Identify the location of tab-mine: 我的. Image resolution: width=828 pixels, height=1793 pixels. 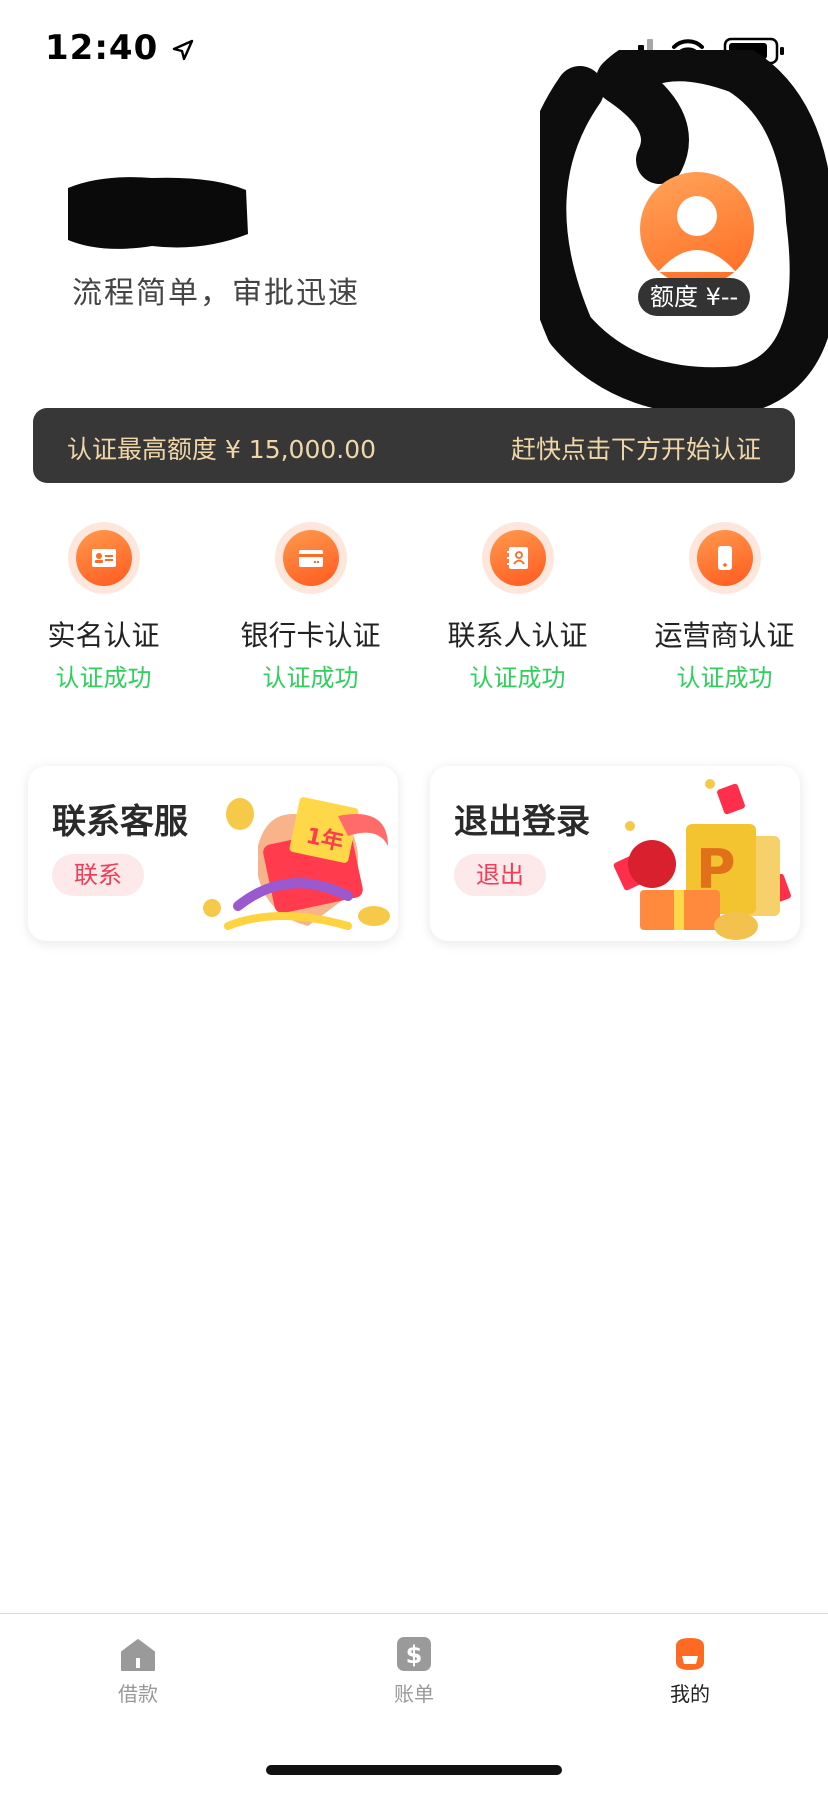
(690, 1665).